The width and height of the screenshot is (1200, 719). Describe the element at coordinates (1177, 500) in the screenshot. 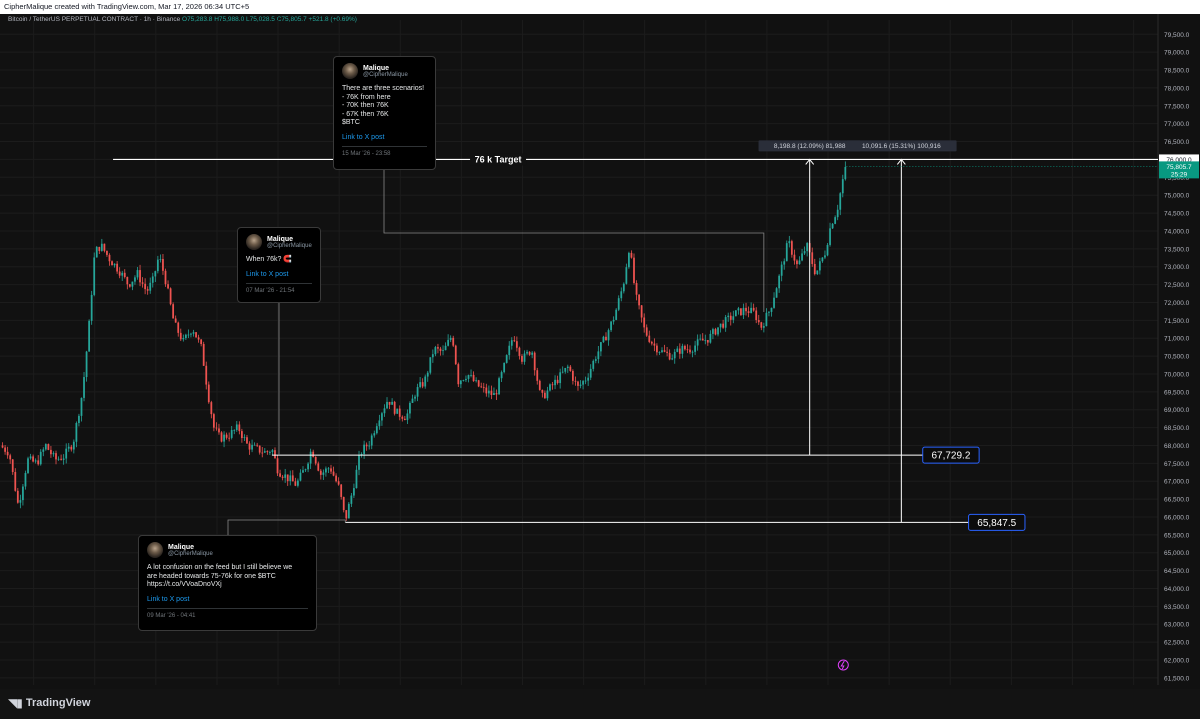

I see `y-tick-label: 66,500.0` at that location.